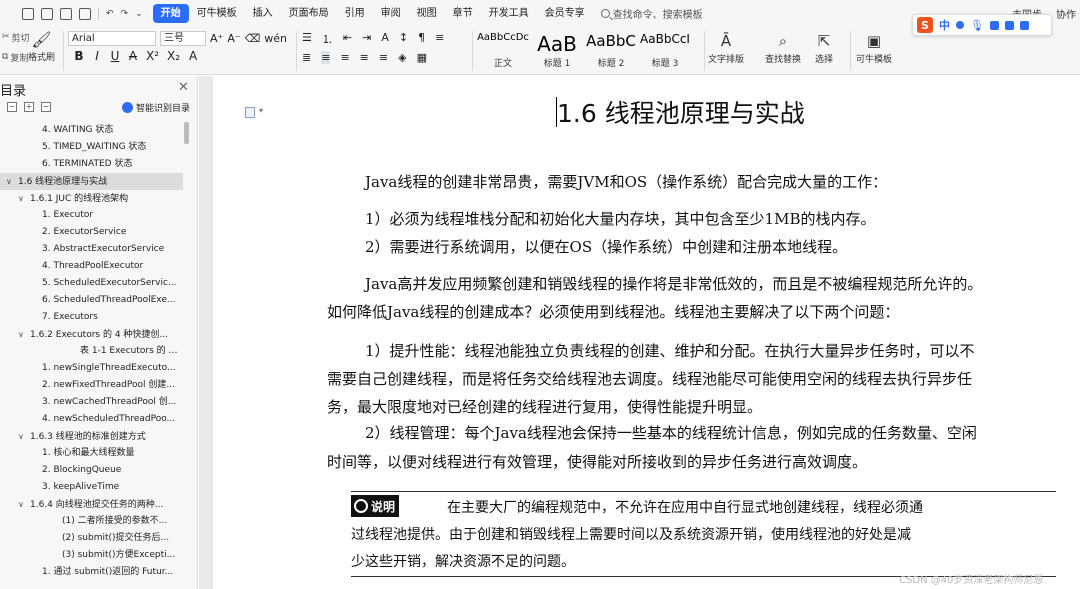 Image resolution: width=1080 pixels, height=589 pixels. Describe the element at coordinates (463, 13) in the screenshot. I see `menu-tab: 章节` at that location.